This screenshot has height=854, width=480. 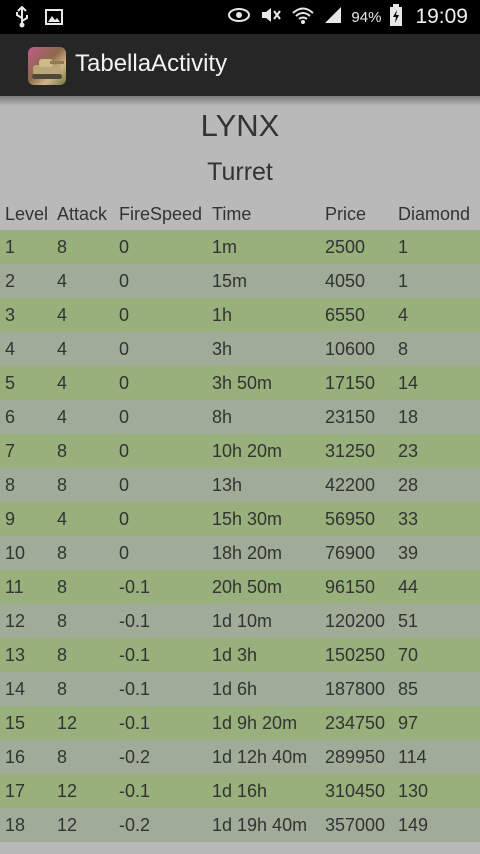 I want to click on app-icon, so click(x=47, y=66).